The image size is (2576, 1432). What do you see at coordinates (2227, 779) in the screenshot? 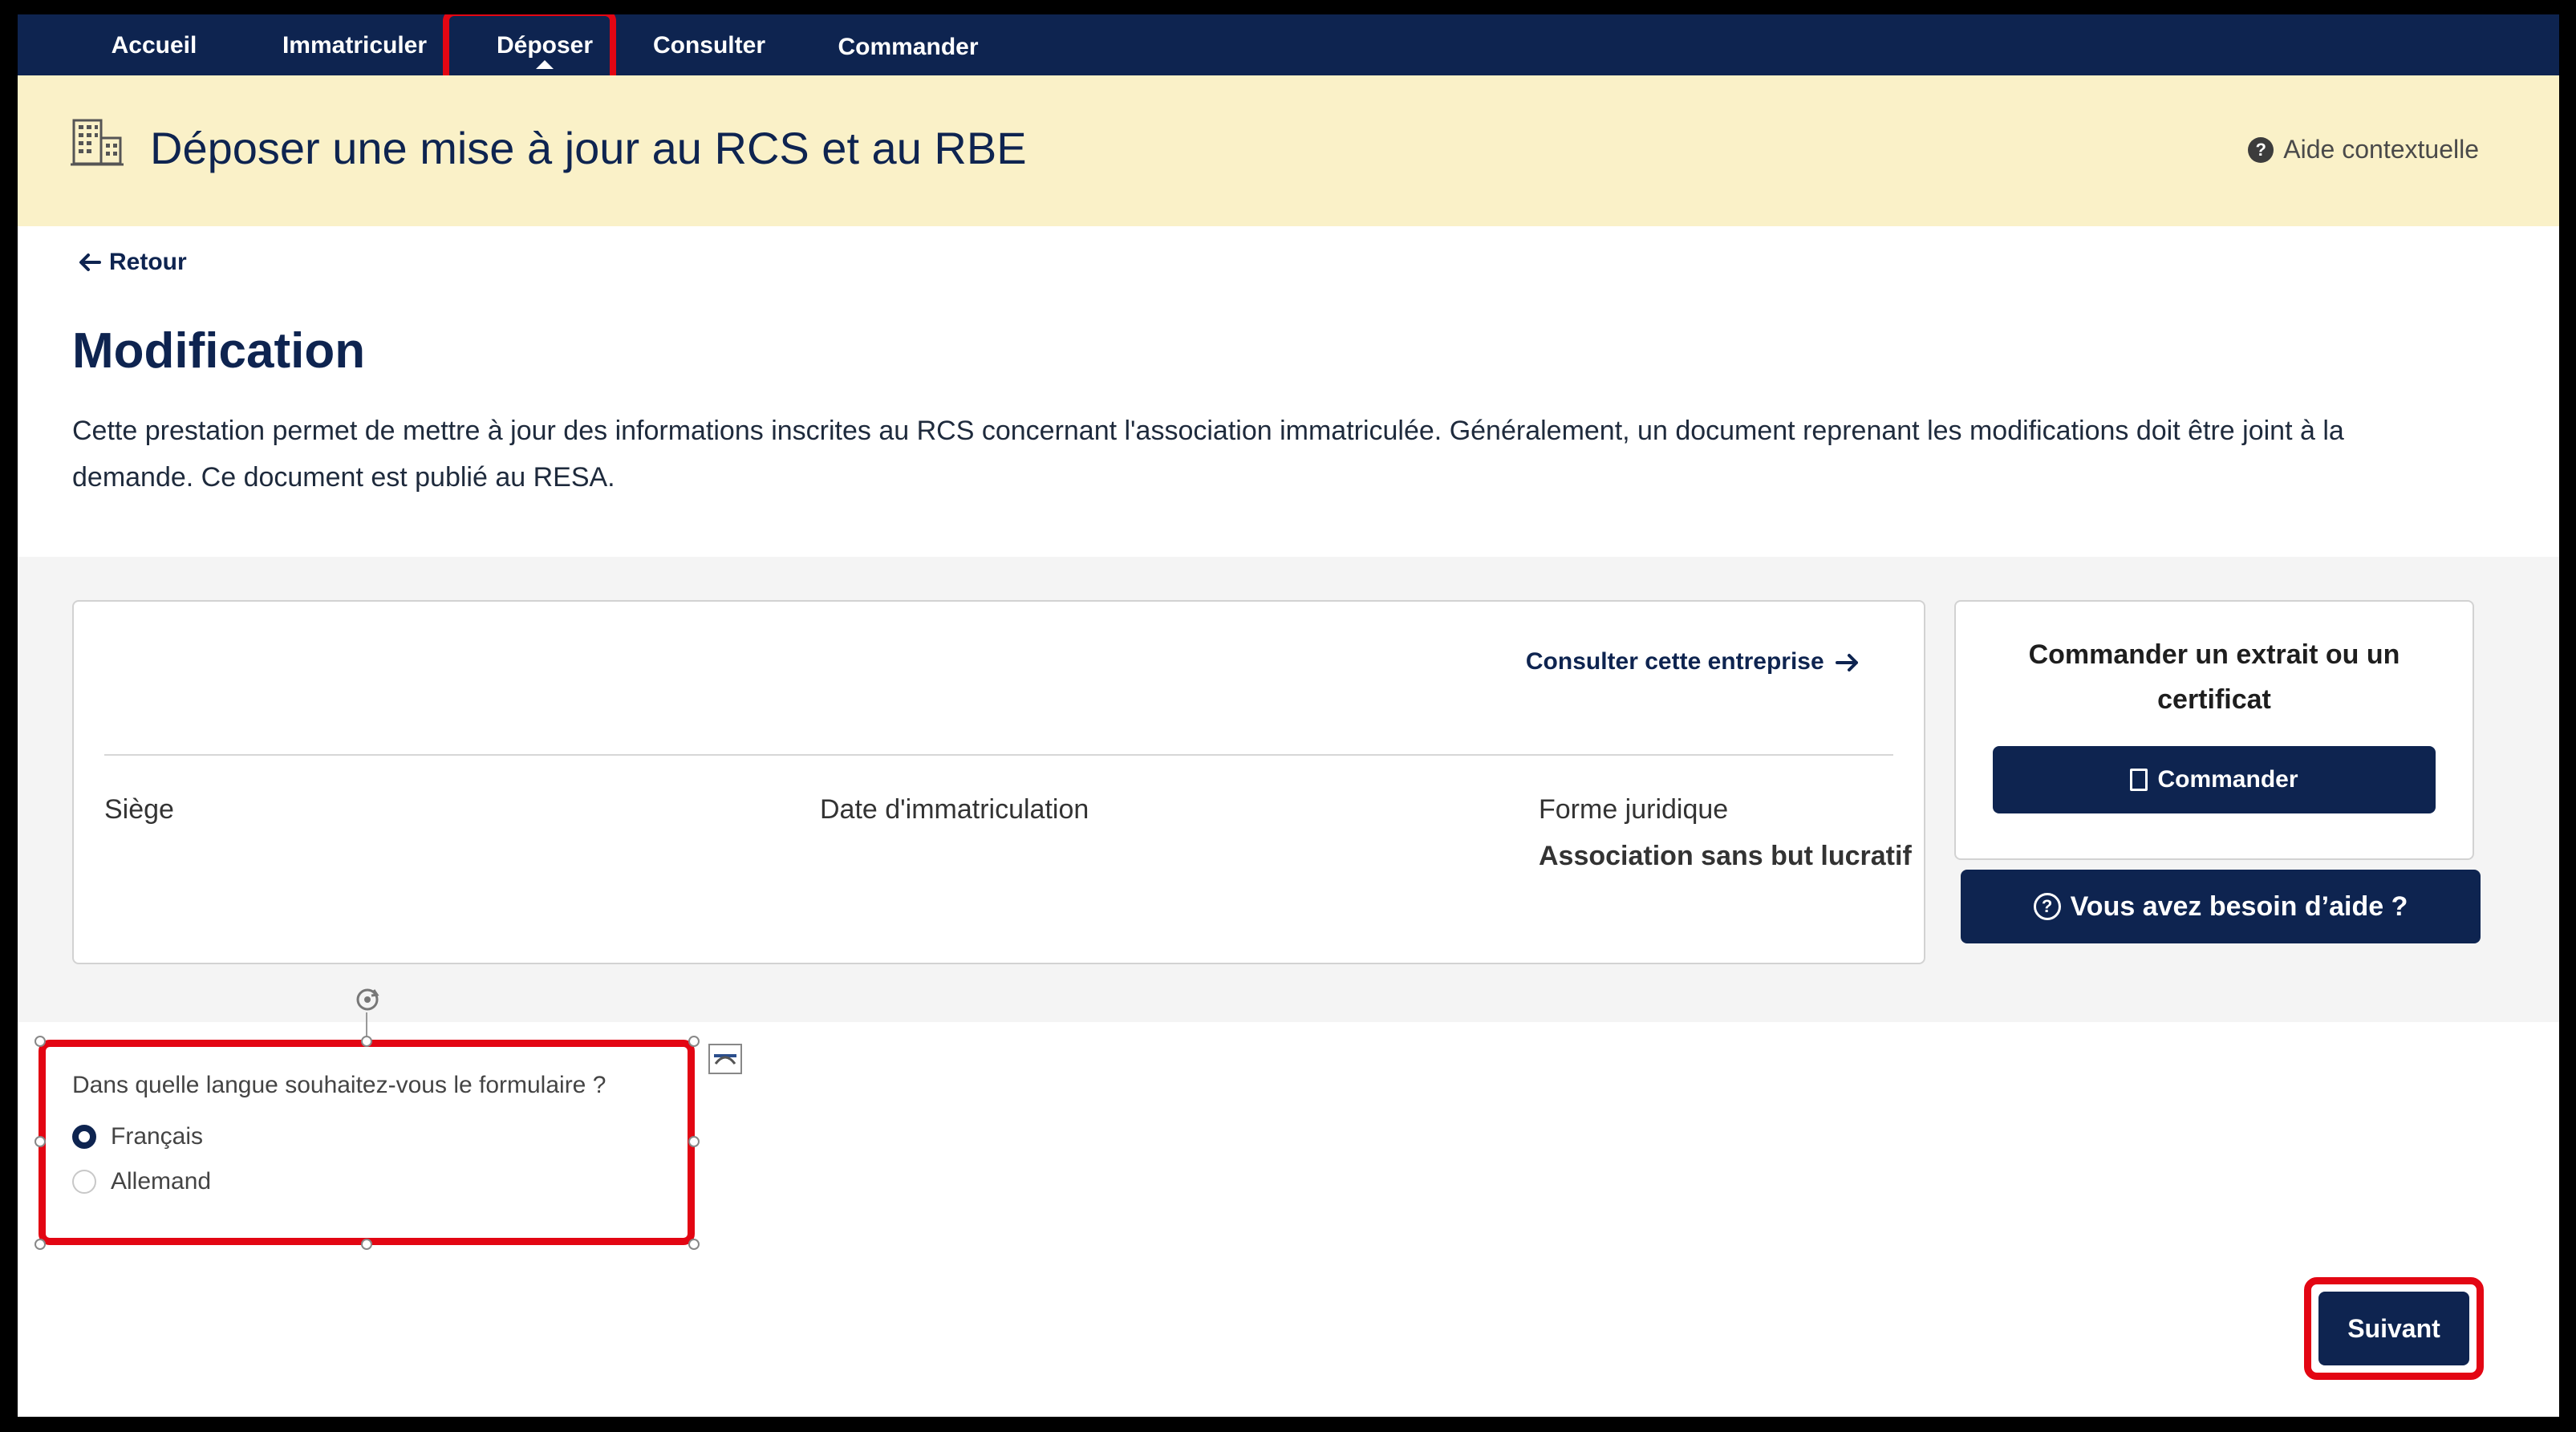
I see `commander-button-label: Commander` at bounding box center [2227, 779].